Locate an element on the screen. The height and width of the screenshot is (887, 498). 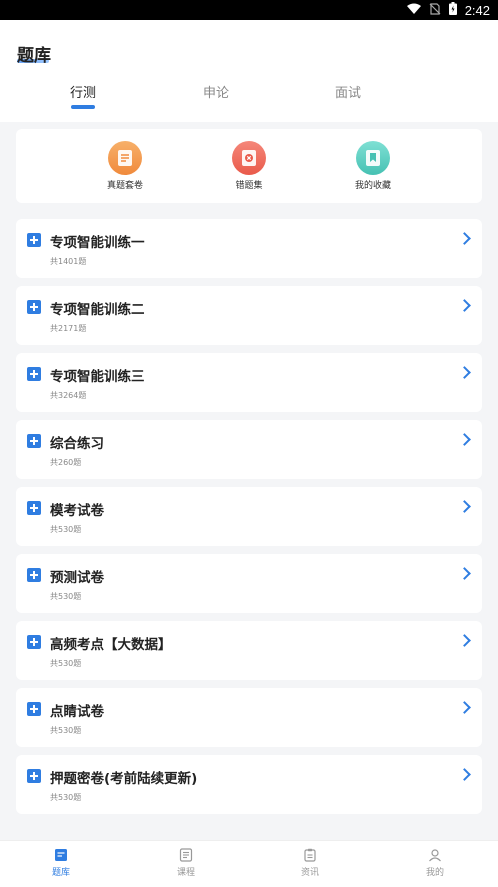
module-title: 点睛试卷 is located at coordinates (77, 712).